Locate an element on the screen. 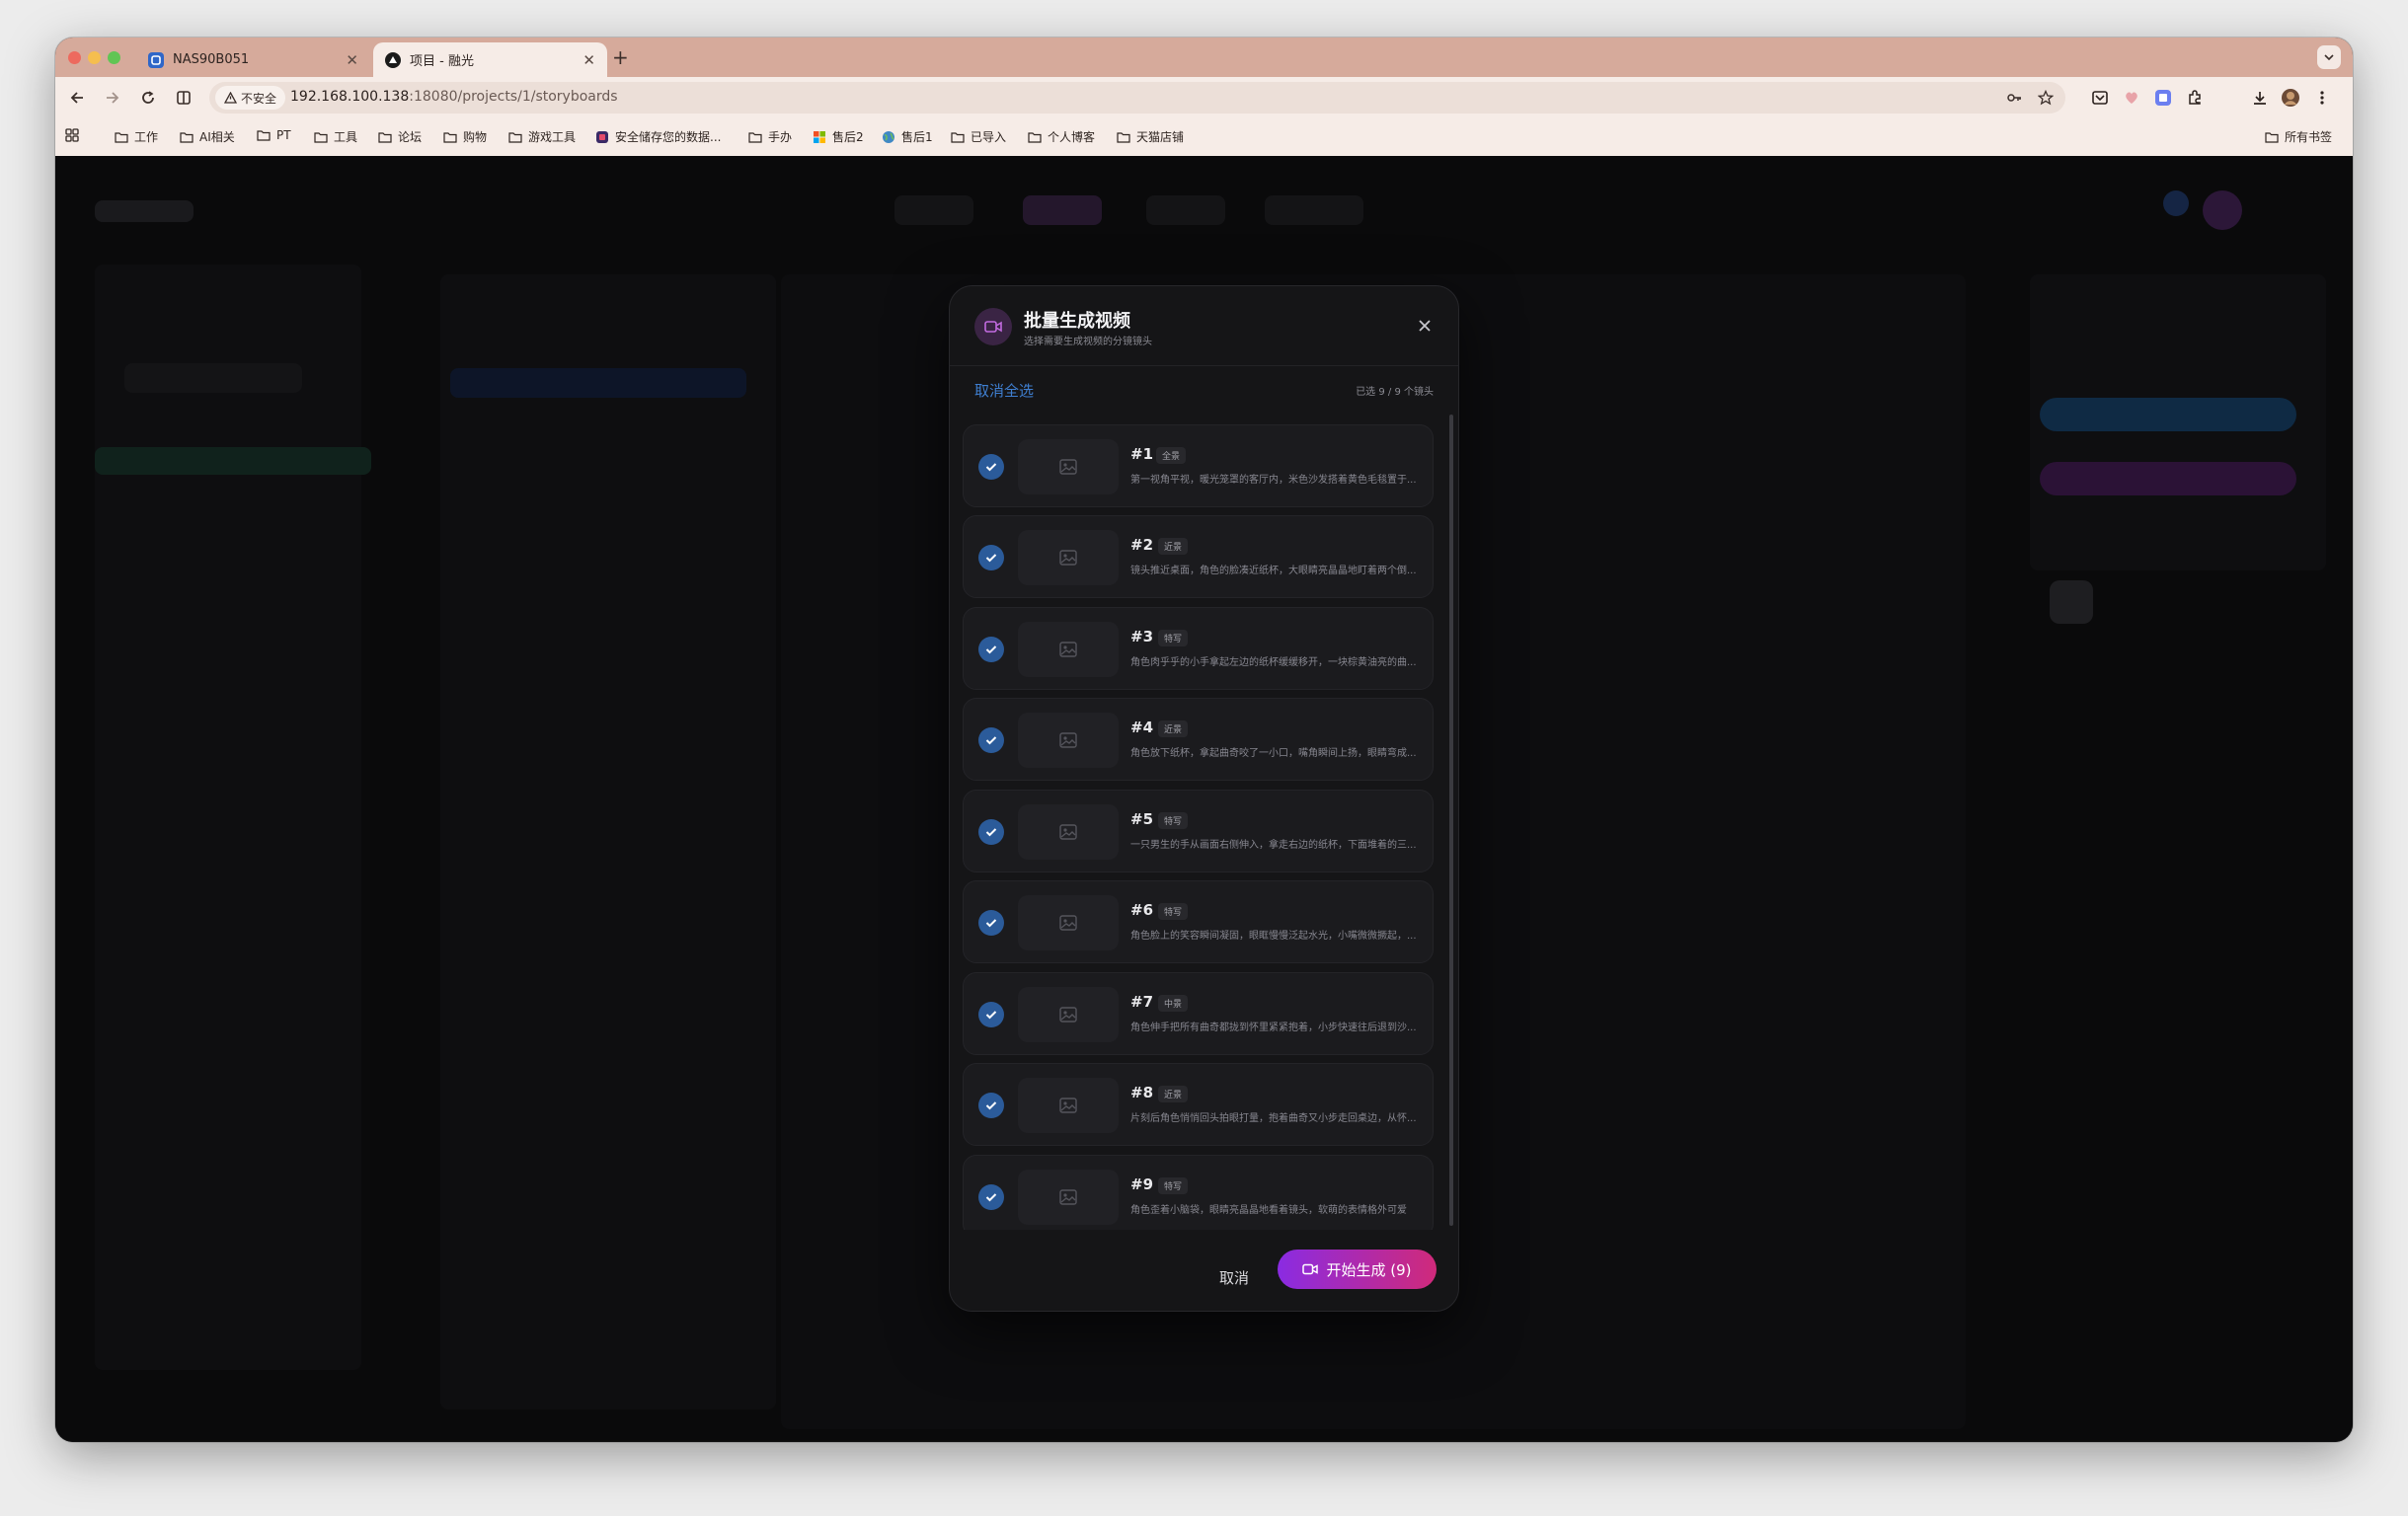 This screenshot has height=1516, width=2408. password-key-icon is located at coordinates (2014, 98).